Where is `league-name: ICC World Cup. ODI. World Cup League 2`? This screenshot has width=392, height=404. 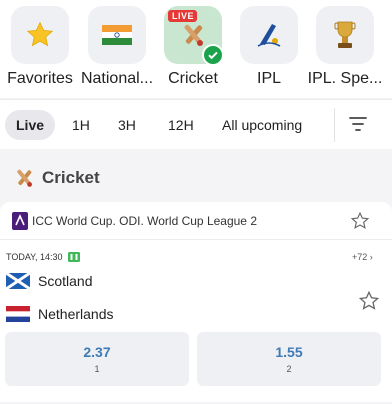
league-name: ICC World Cup. ODI. World Cup League 2 is located at coordinates (144, 221).